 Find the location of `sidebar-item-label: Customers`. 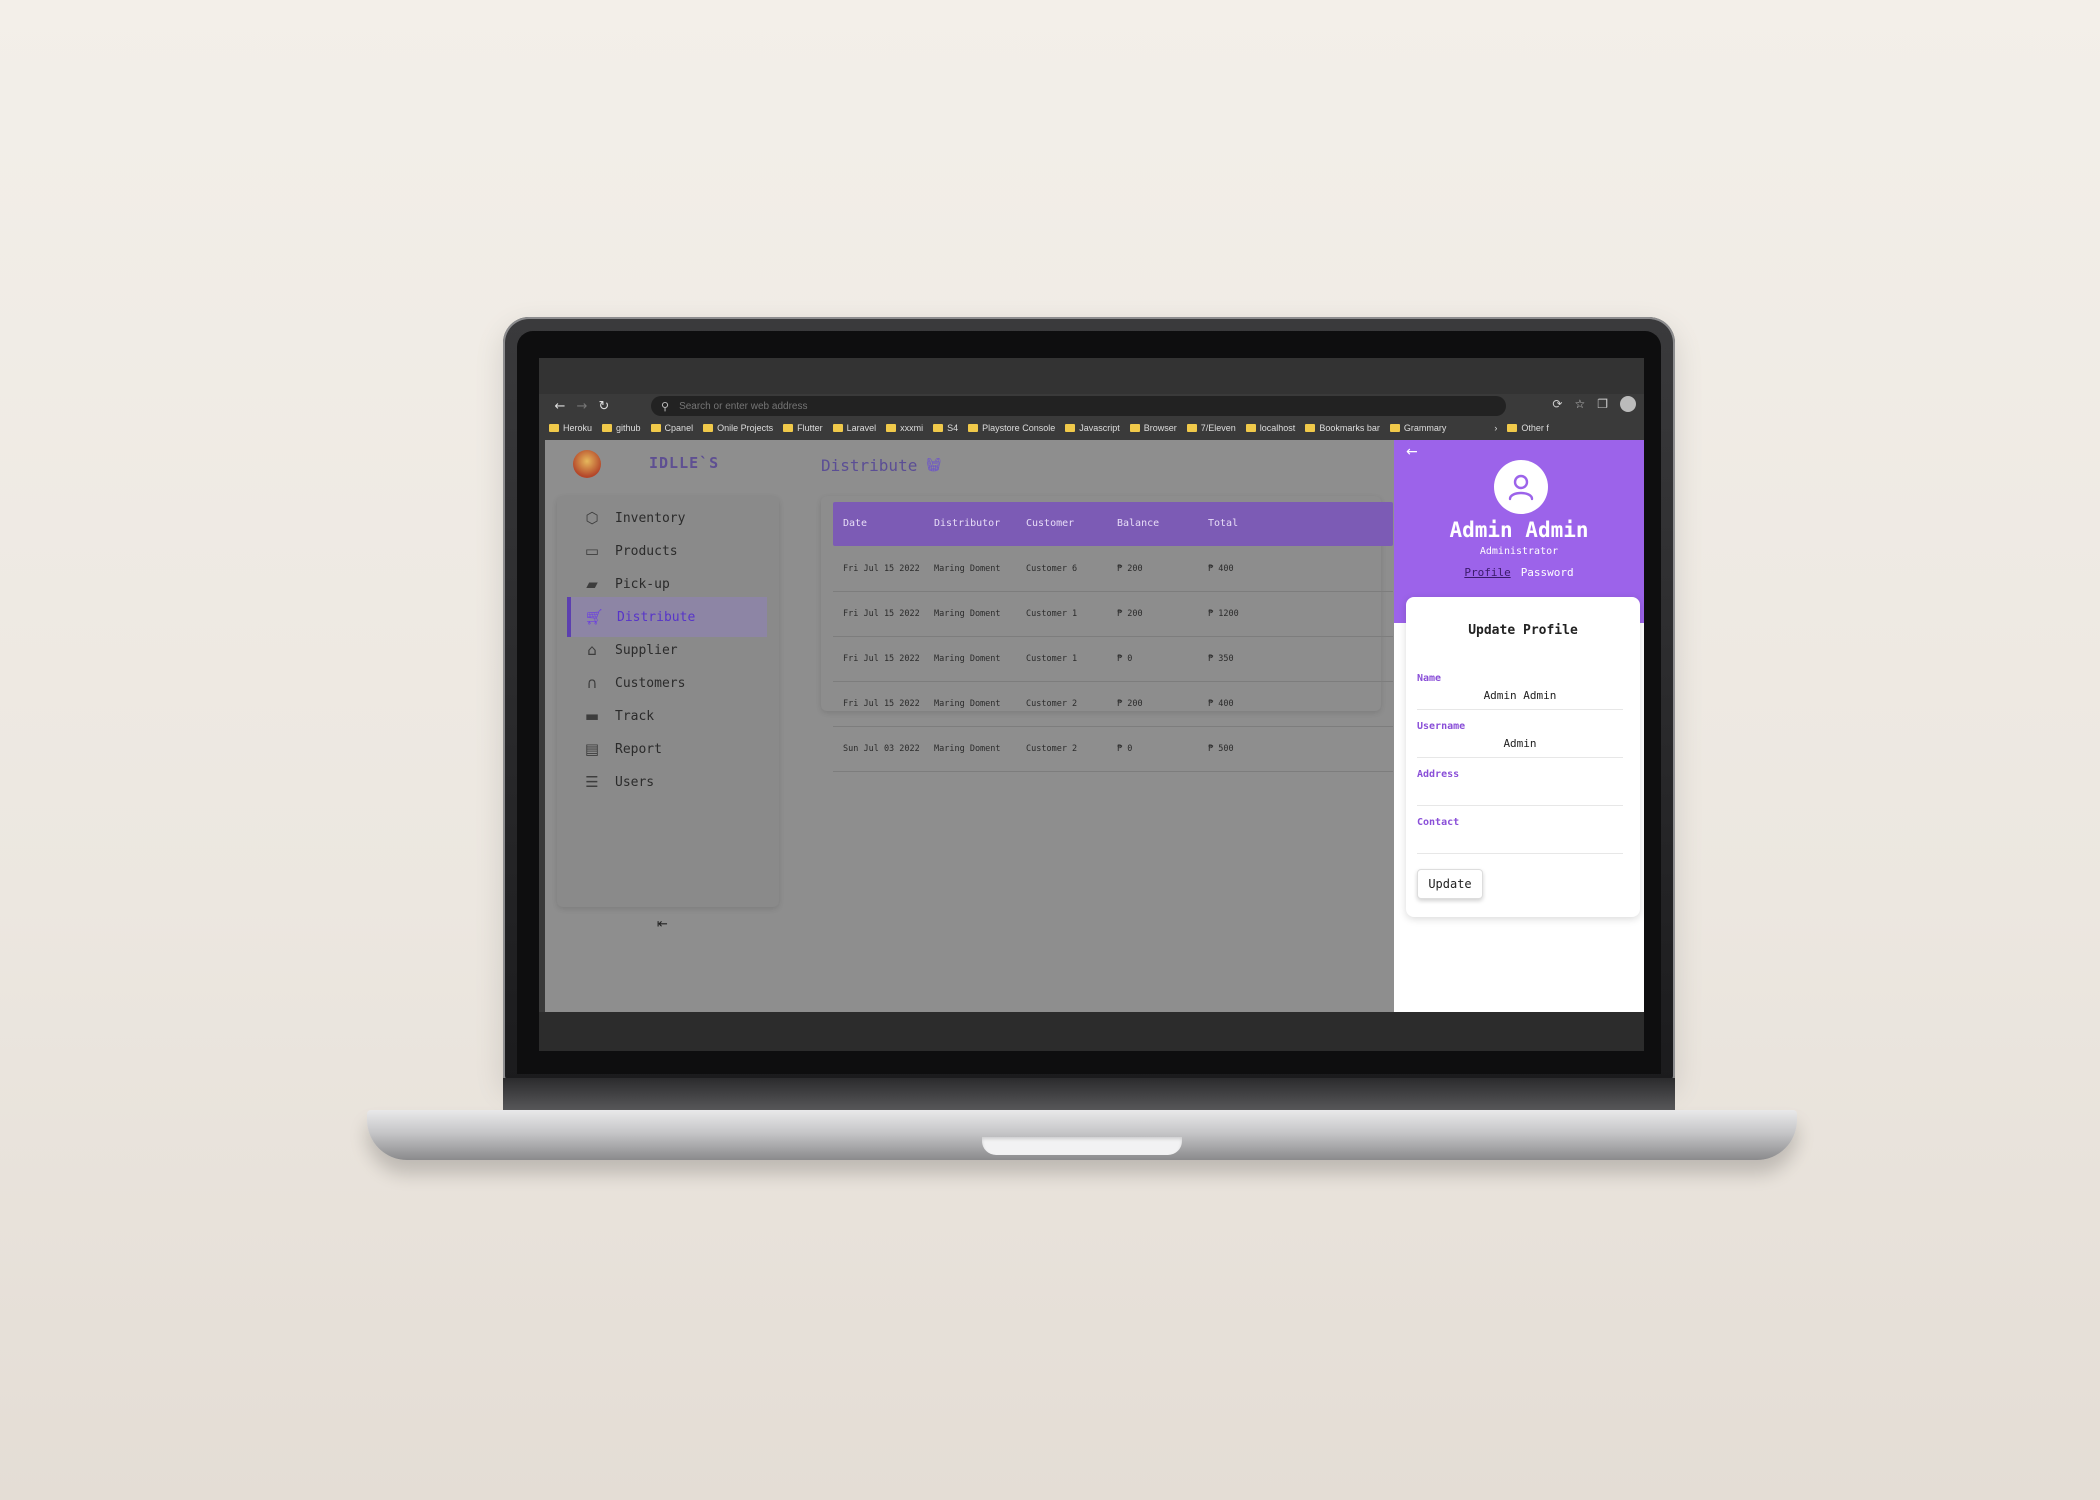

sidebar-item-label: Customers is located at coordinates (650, 683).